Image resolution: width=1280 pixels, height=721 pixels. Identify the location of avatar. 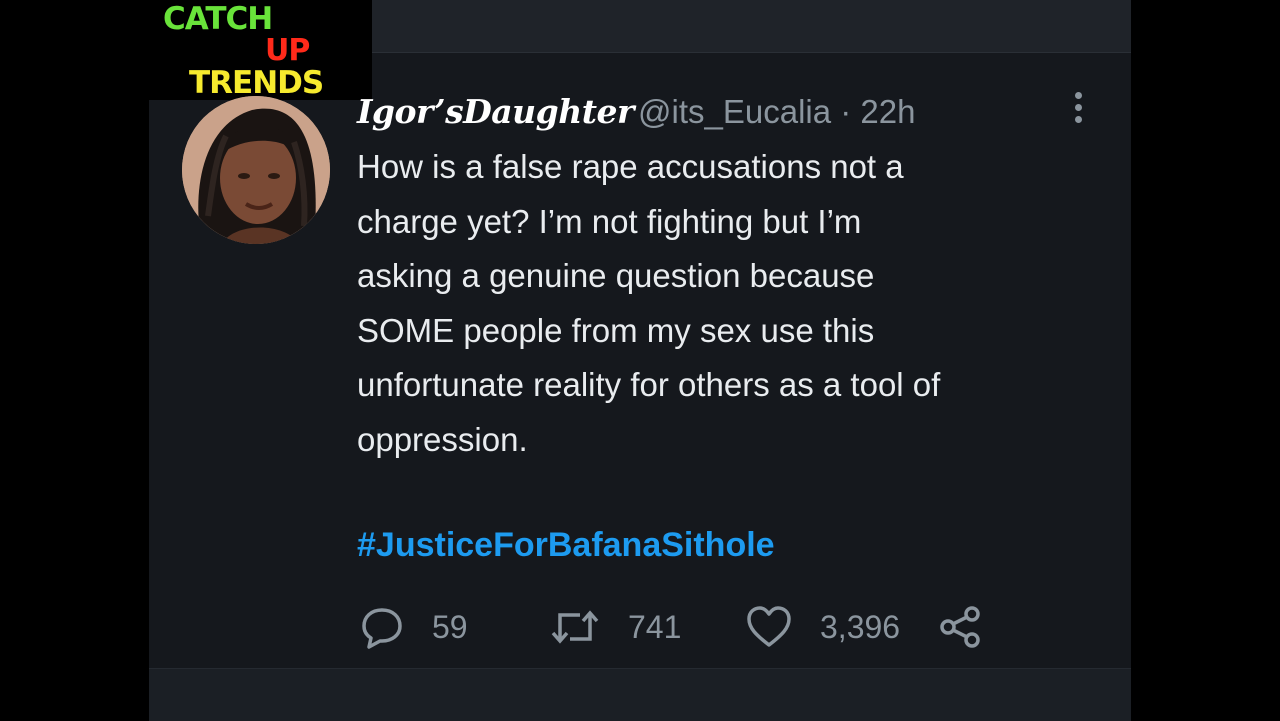
(256, 170).